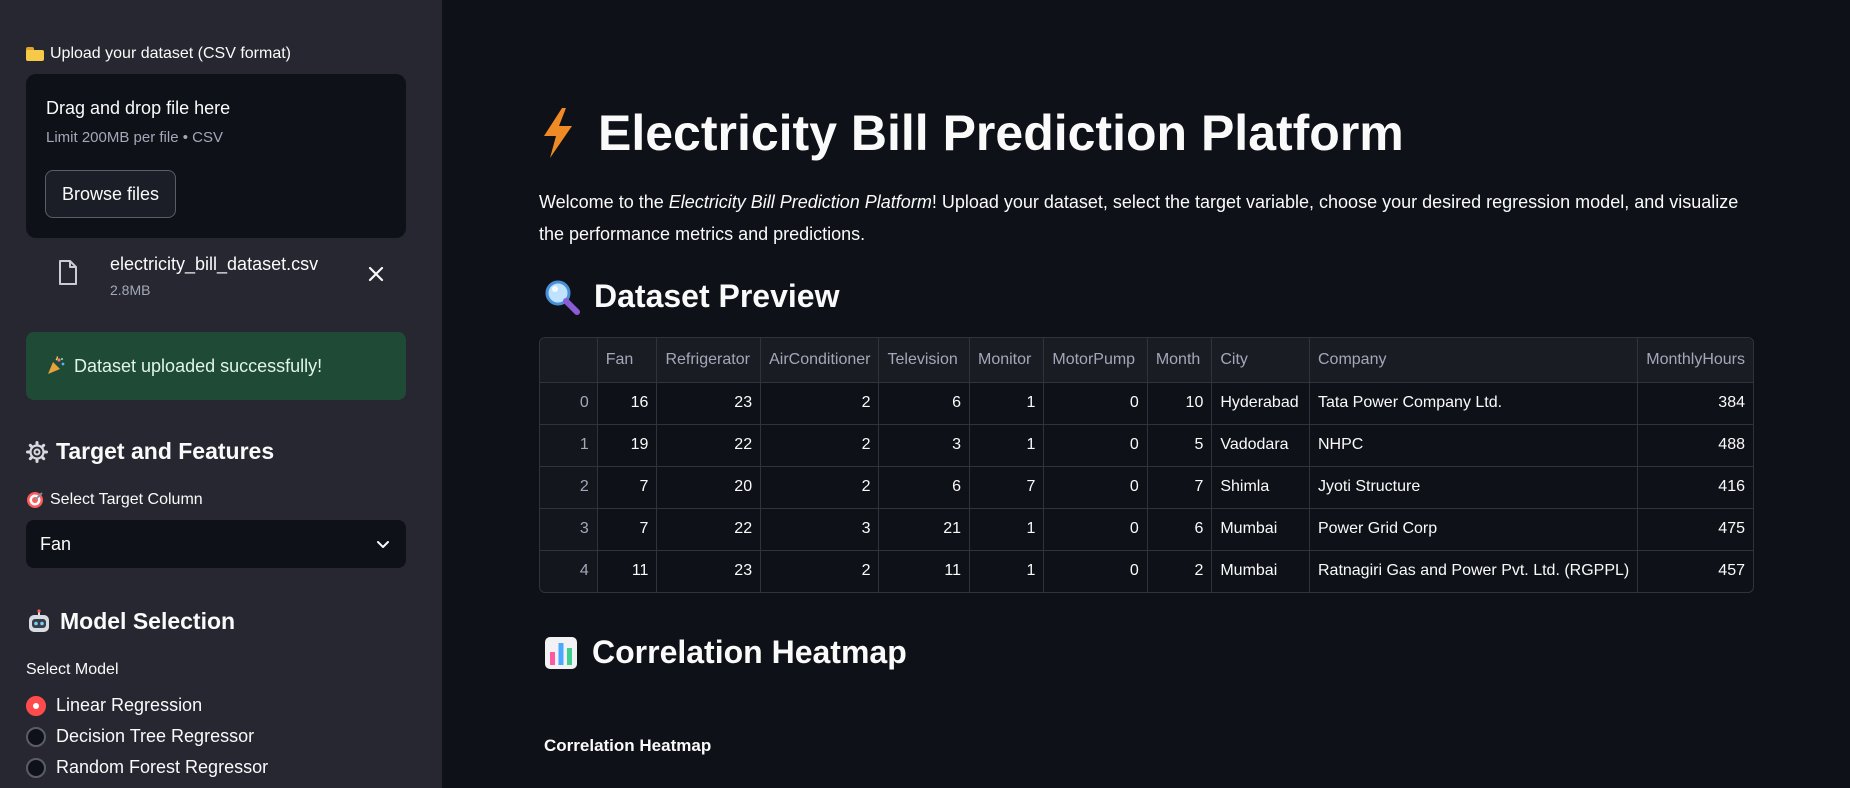 Image resolution: width=1850 pixels, height=788 pixels. I want to click on column-header: MotorPump, so click(1095, 360).